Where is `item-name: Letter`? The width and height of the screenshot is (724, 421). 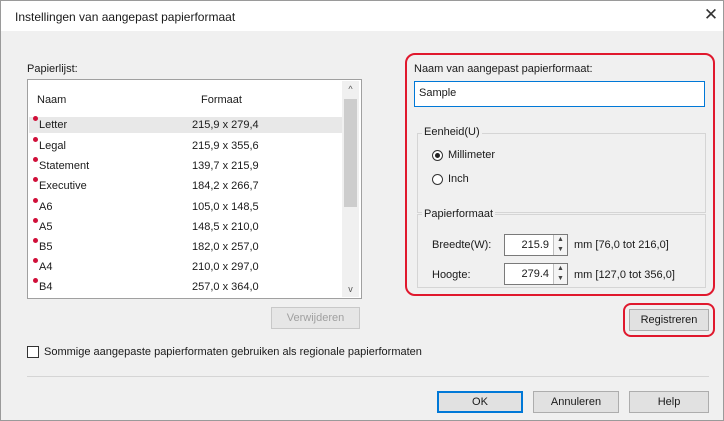 item-name: Letter is located at coordinates (53, 125).